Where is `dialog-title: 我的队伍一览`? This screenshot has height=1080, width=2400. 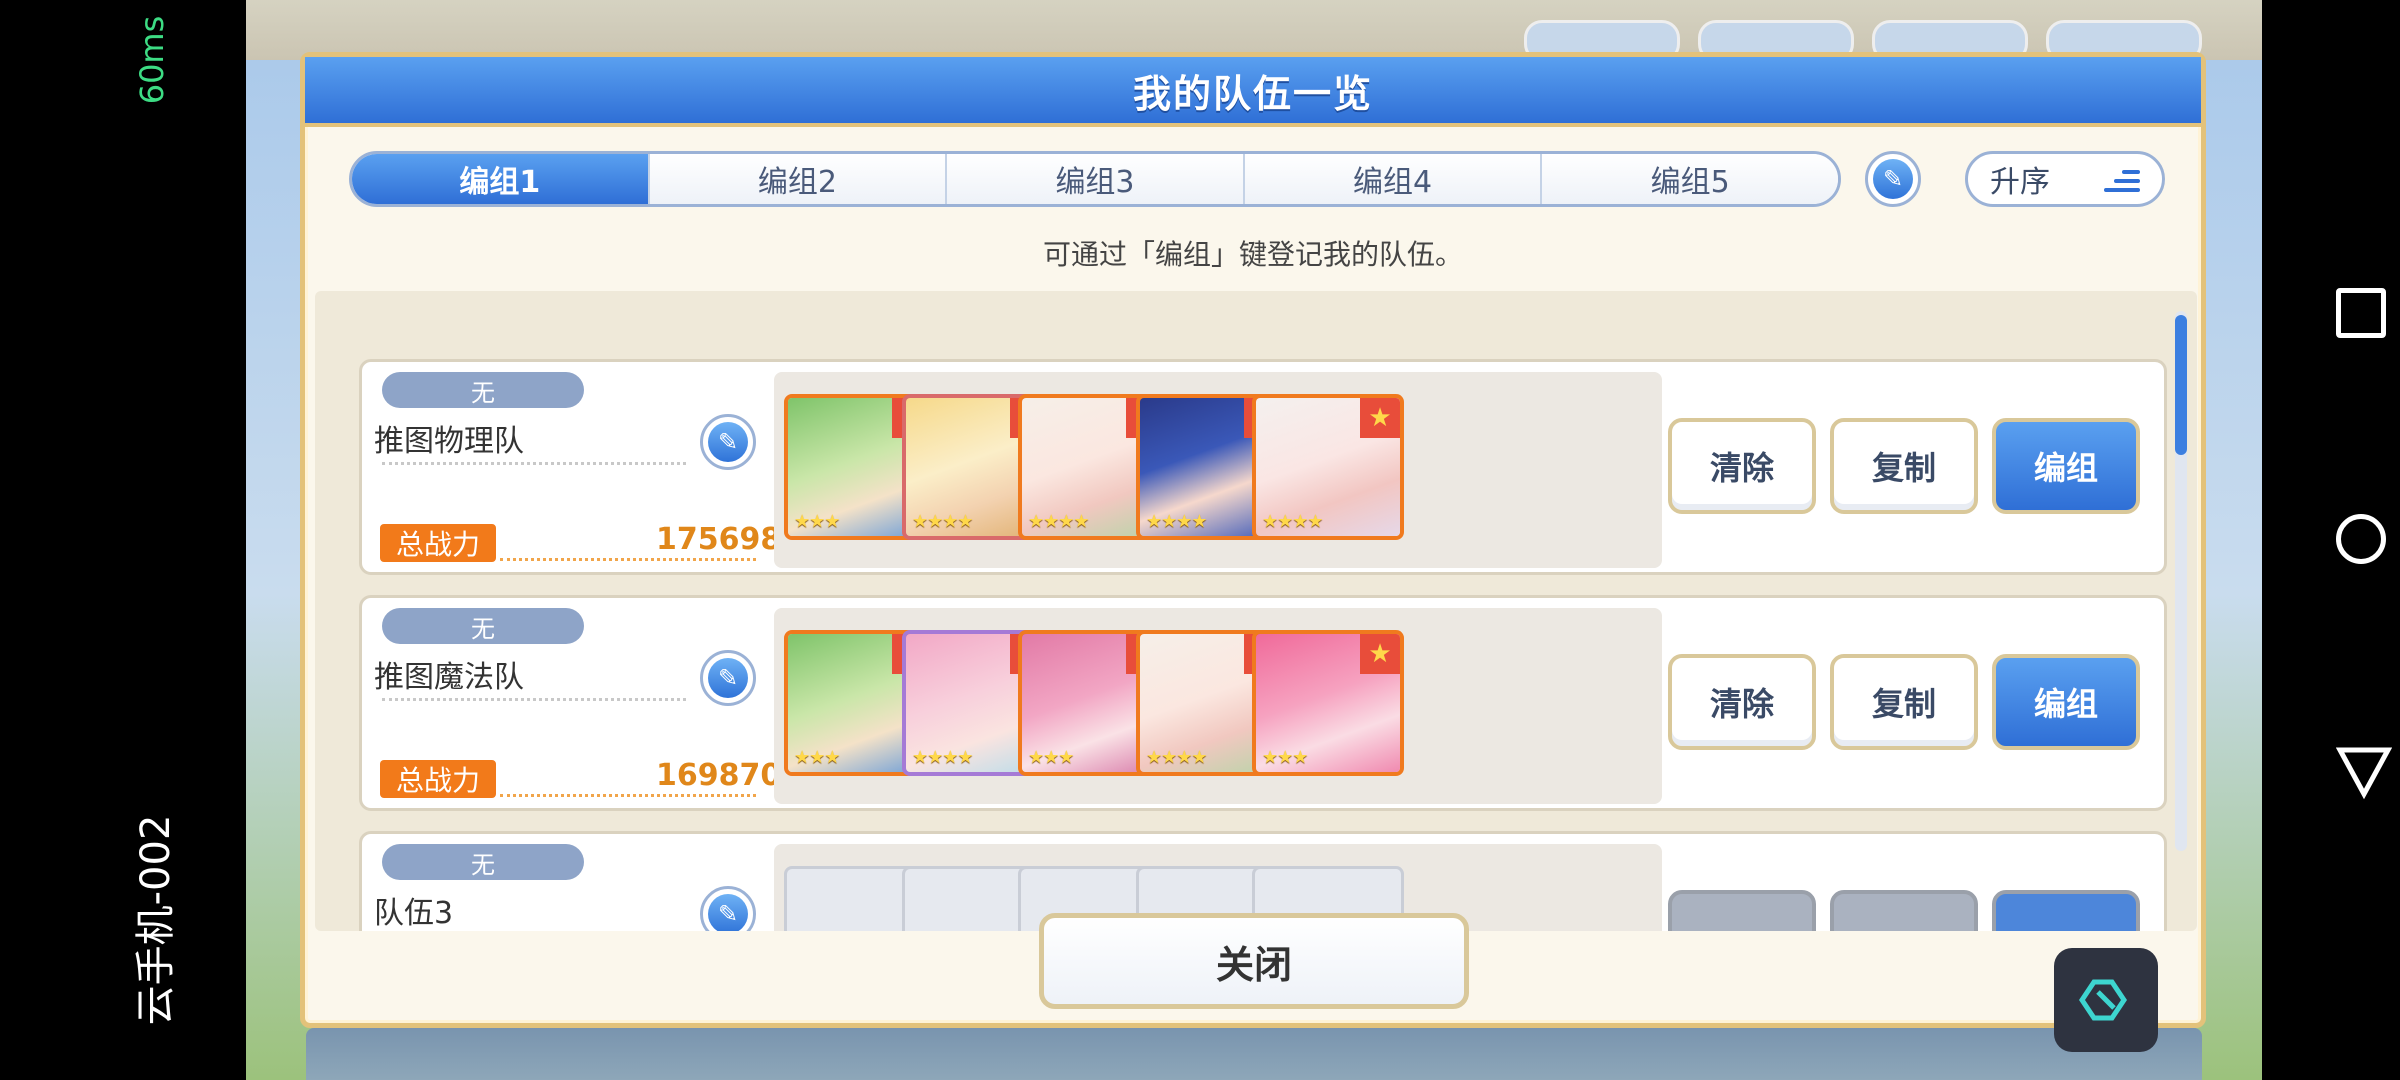
dialog-title: 我的队伍一览 is located at coordinates (1252, 93).